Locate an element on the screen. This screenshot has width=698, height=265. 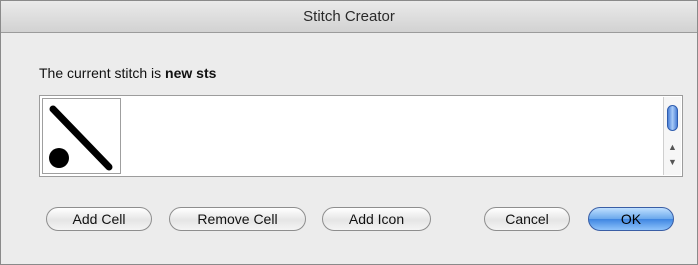
diagonal-stitch-with-dot-icon is located at coordinates (81, 138).